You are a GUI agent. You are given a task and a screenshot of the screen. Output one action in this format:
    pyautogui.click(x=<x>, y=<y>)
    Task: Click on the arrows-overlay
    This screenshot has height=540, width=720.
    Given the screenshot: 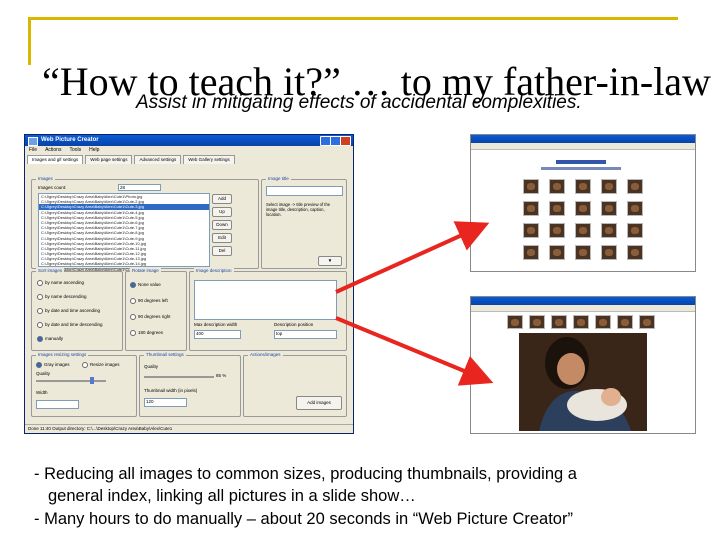 What is the action you would take?
    pyautogui.click(x=414, y=303)
    